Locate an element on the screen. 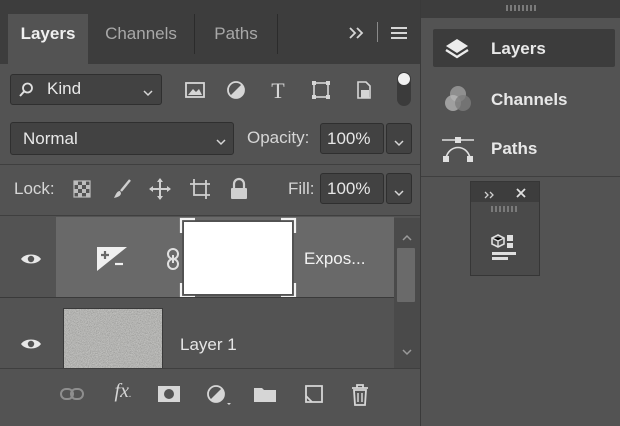 The height and width of the screenshot is (426, 620). layer-name: Layer 1 is located at coordinates (208, 345).